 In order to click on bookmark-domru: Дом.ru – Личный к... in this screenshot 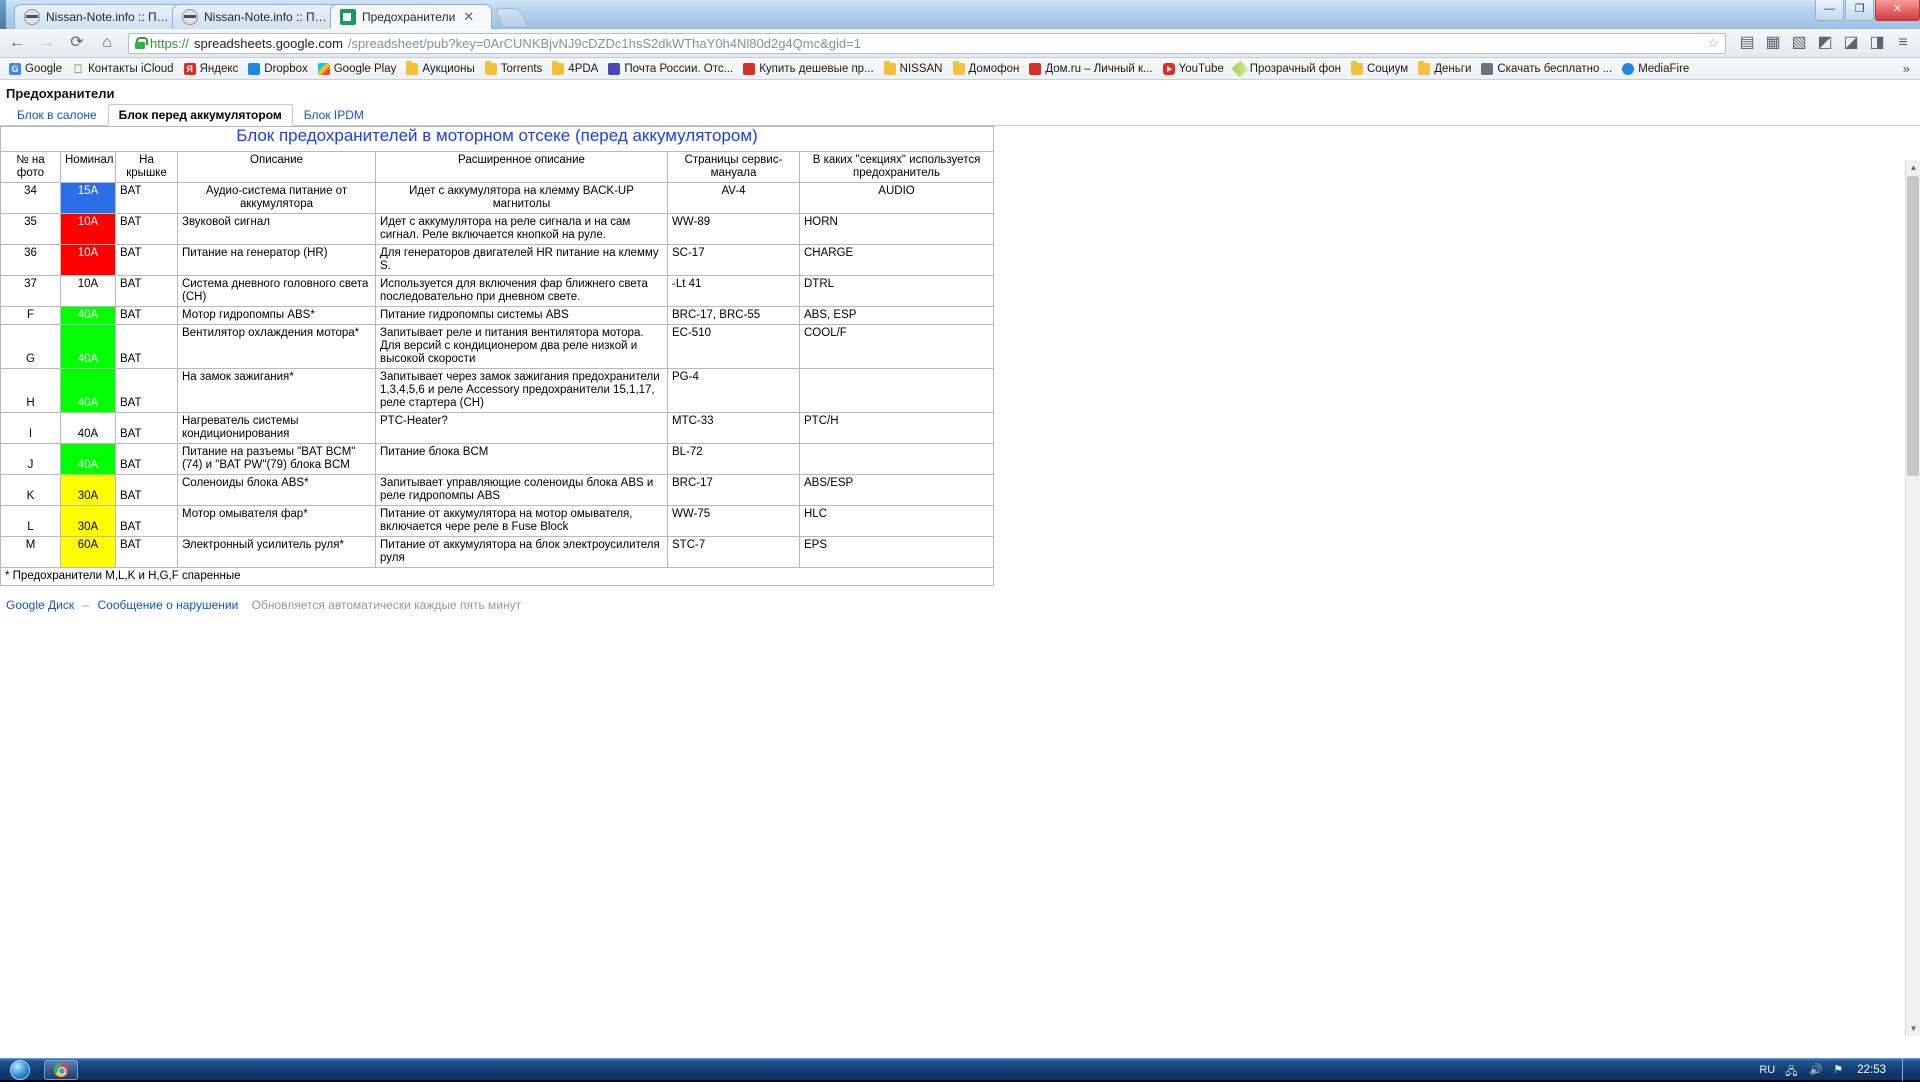, I will do `click(1090, 69)`.